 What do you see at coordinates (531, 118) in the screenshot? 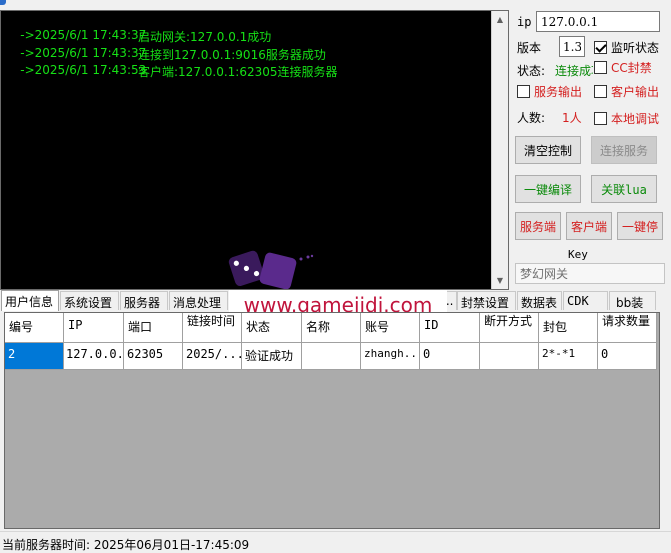
I see `people-label: 人数:` at bounding box center [531, 118].